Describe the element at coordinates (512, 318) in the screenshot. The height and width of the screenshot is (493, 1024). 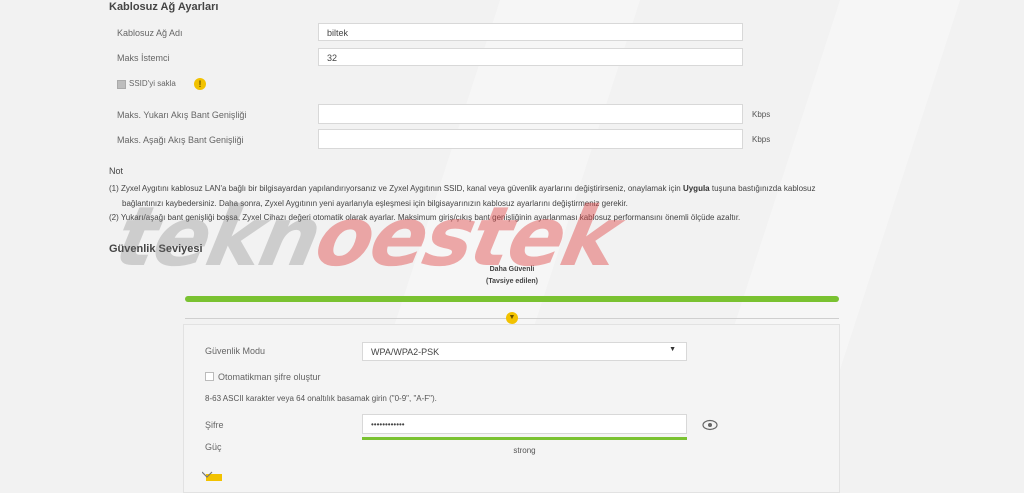
I see `chevron-down-icon: ▼` at that location.